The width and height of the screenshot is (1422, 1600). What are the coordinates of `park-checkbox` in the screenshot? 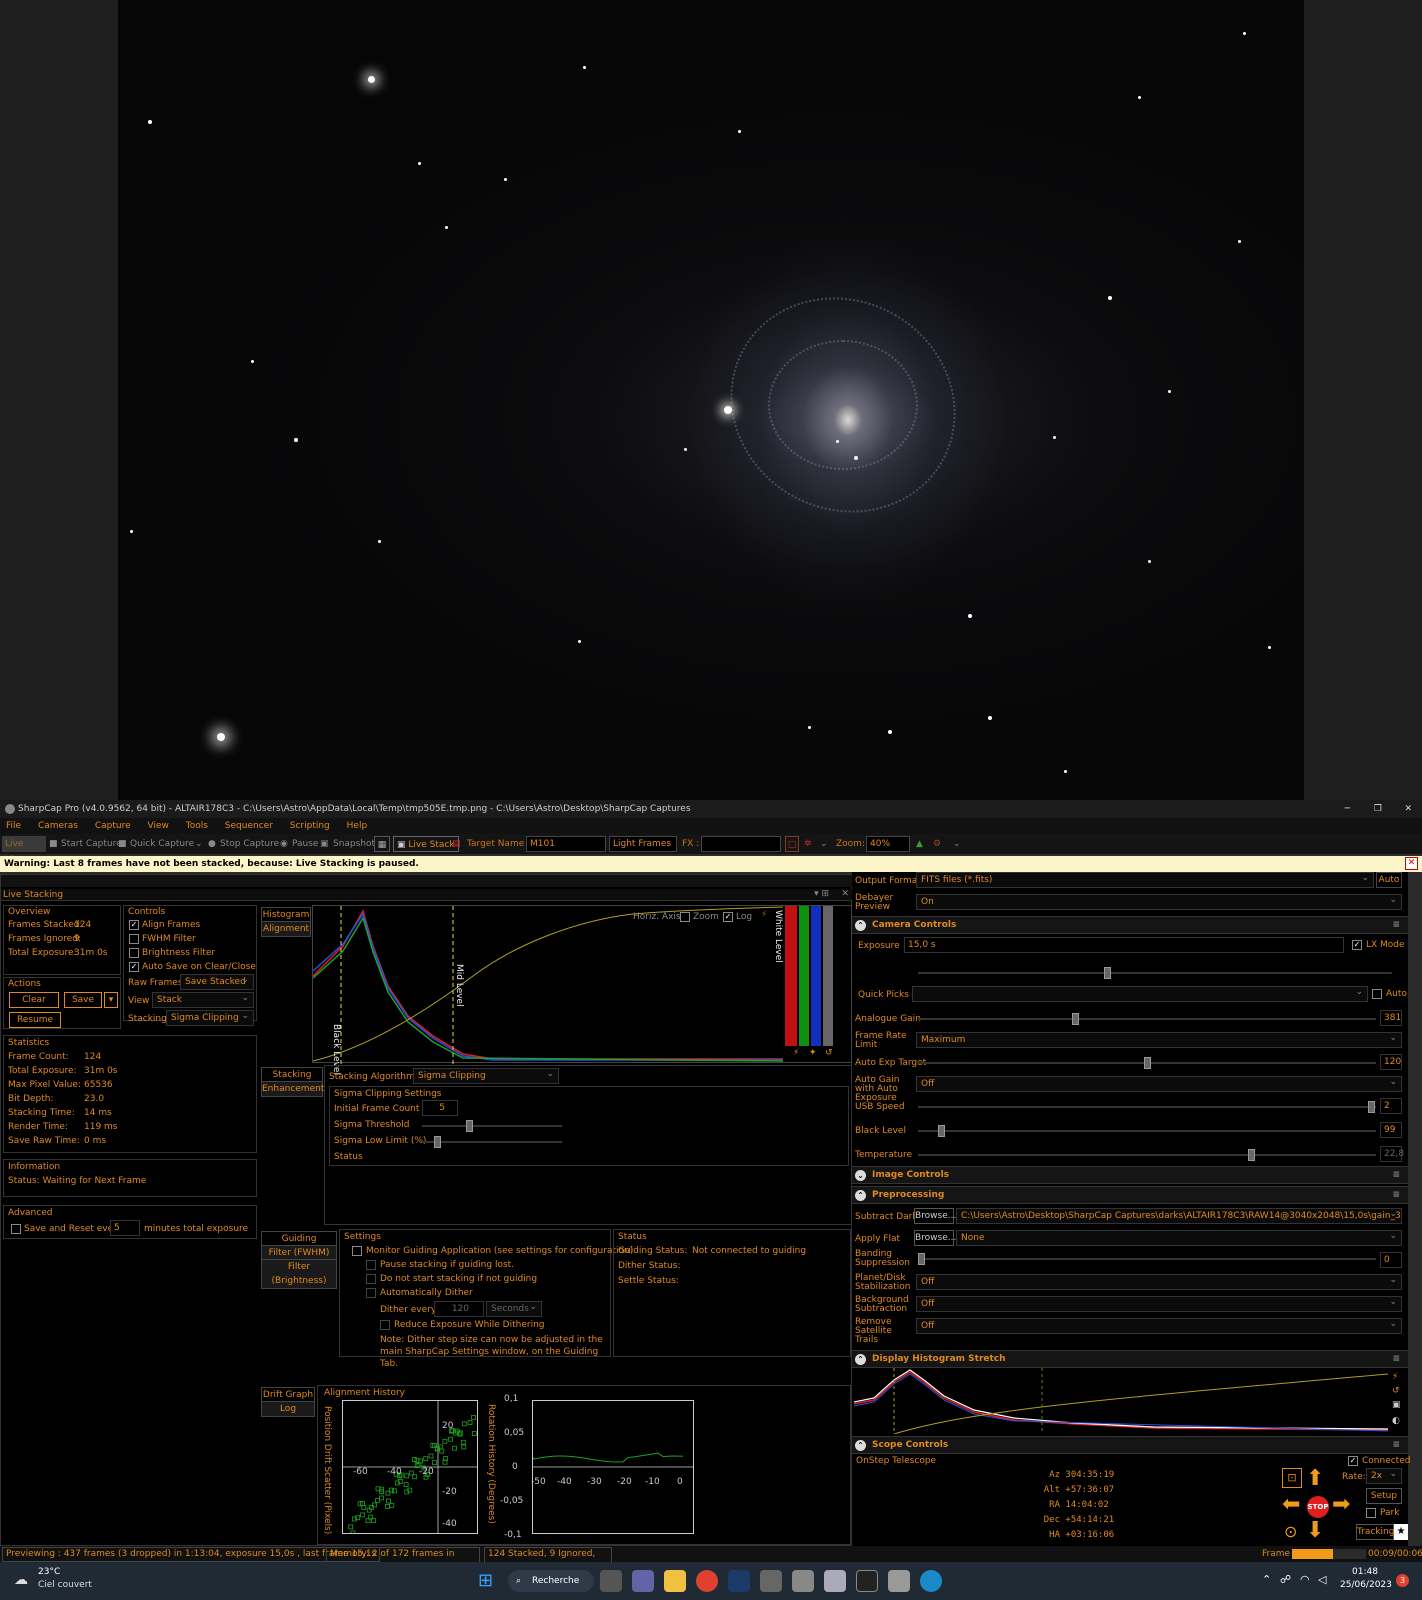 It's located at (1371, 1513).